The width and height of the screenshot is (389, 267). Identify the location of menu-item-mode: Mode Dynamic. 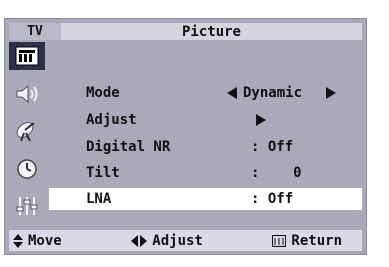
(205, 93).